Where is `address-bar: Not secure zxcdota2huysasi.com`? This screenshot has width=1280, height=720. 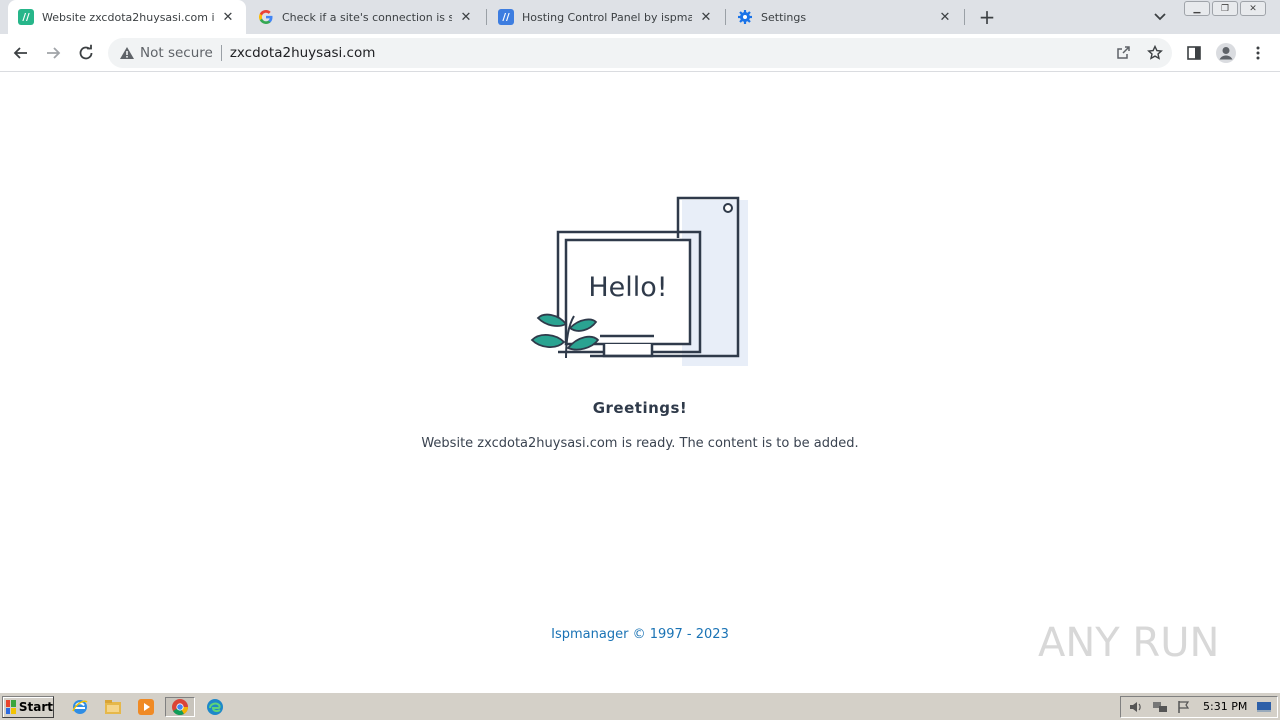 address-bar: Not secure zxcdota2huysasi.com is located at coordinates (640, 53).